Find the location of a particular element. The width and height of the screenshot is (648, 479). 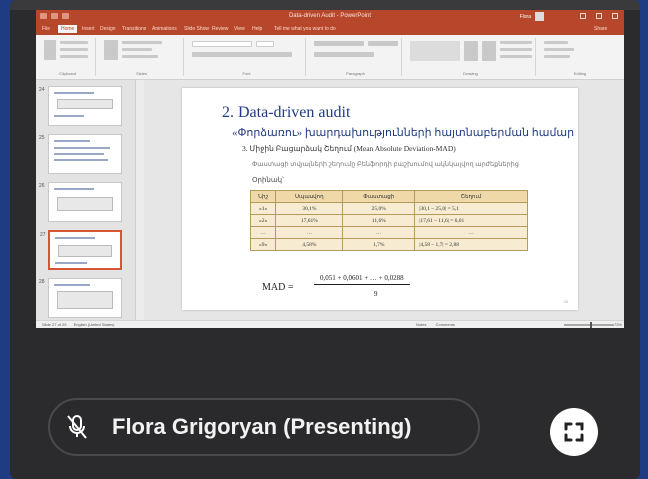

paste-icon is located at coordinates (50, 50).